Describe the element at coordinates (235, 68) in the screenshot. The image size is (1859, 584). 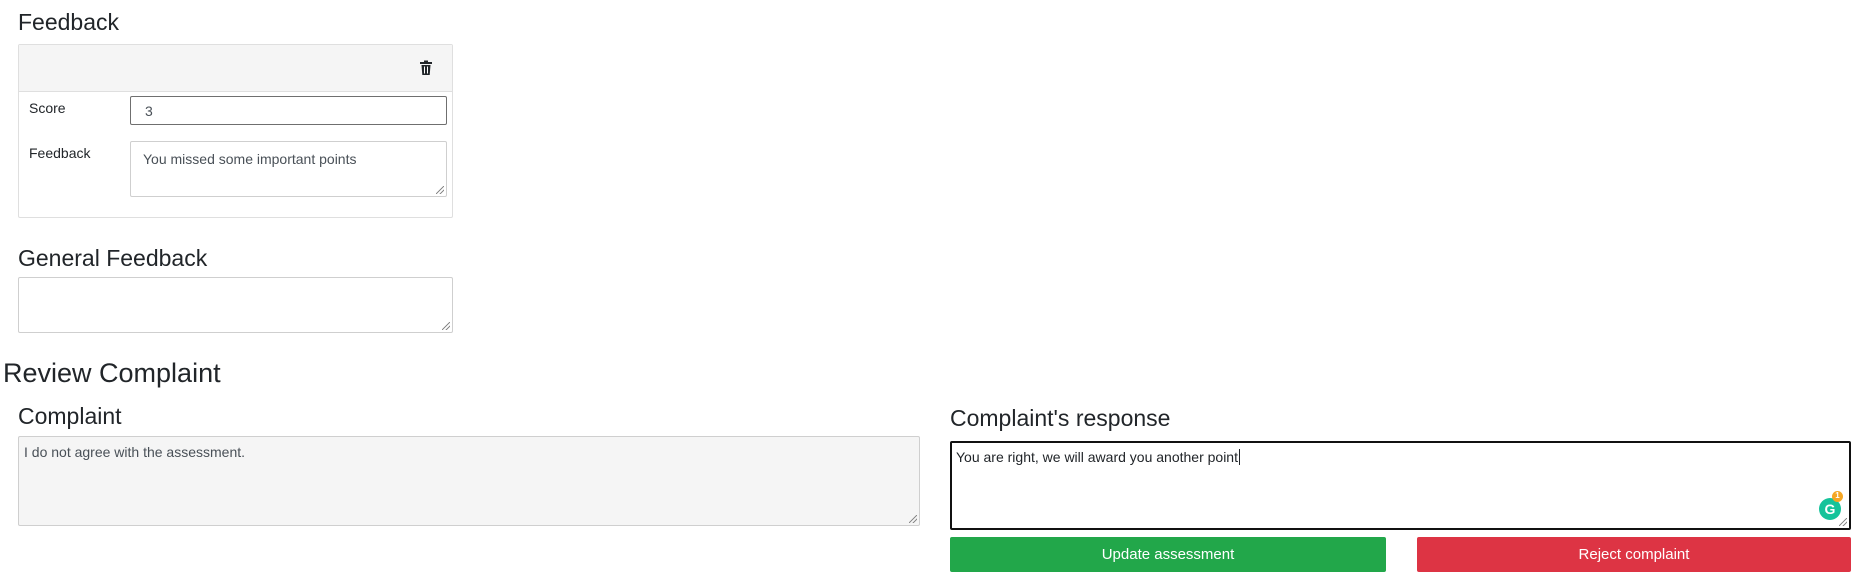
I see `feedback-card-header` at that location.